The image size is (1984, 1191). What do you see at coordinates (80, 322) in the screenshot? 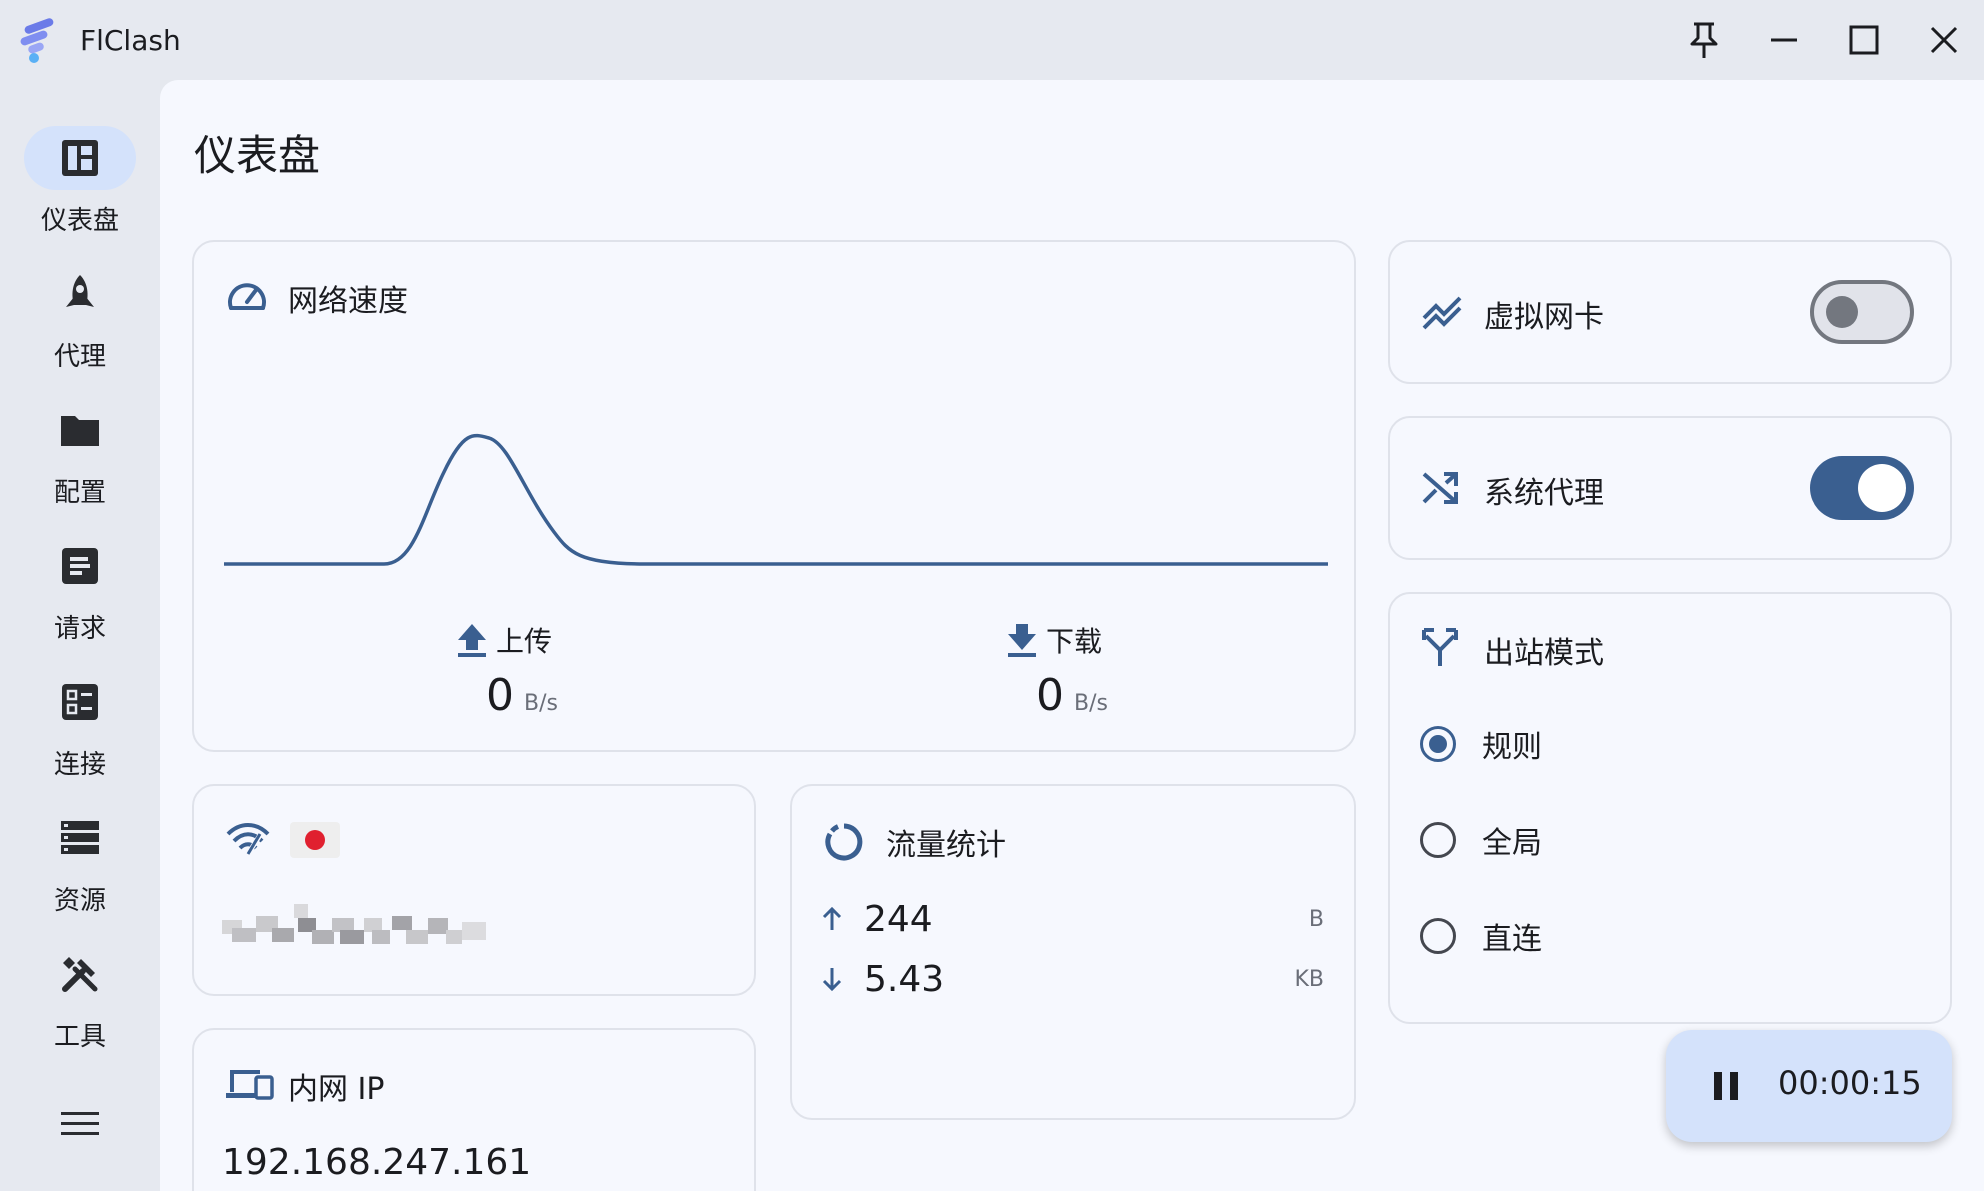
I see `nav-item-proxy: 代理` at bounding box center [80, 322].